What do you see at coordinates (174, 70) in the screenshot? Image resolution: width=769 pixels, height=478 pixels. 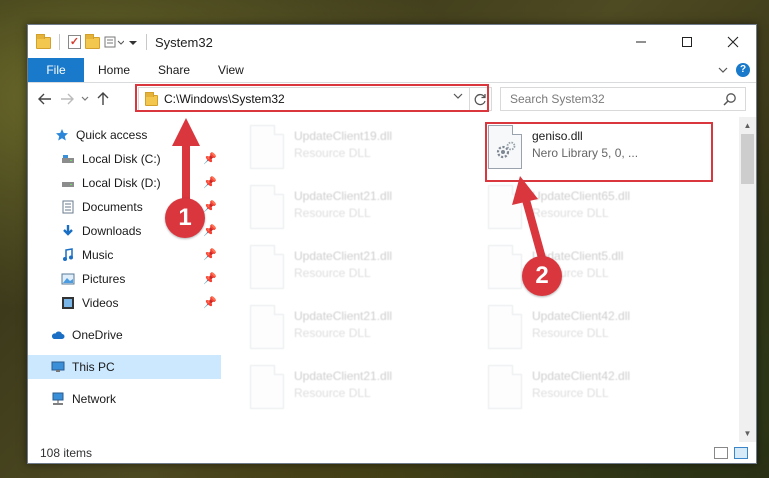 I see `tab-share: Share` at bounding box center [174, 70].